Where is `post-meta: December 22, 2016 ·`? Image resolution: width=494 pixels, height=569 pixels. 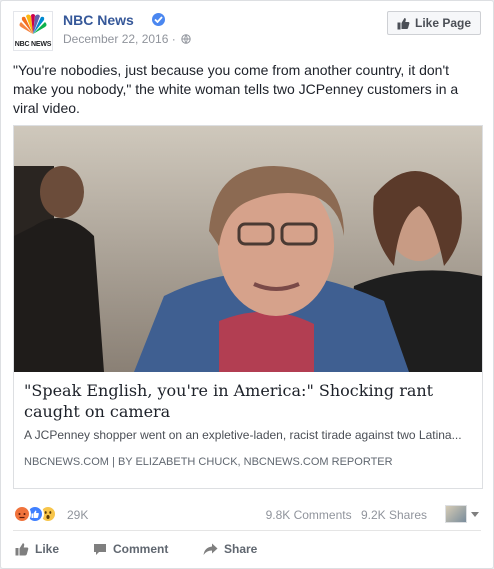 post-meta: December 22, 2016 · is located at coordinates (127, 39).